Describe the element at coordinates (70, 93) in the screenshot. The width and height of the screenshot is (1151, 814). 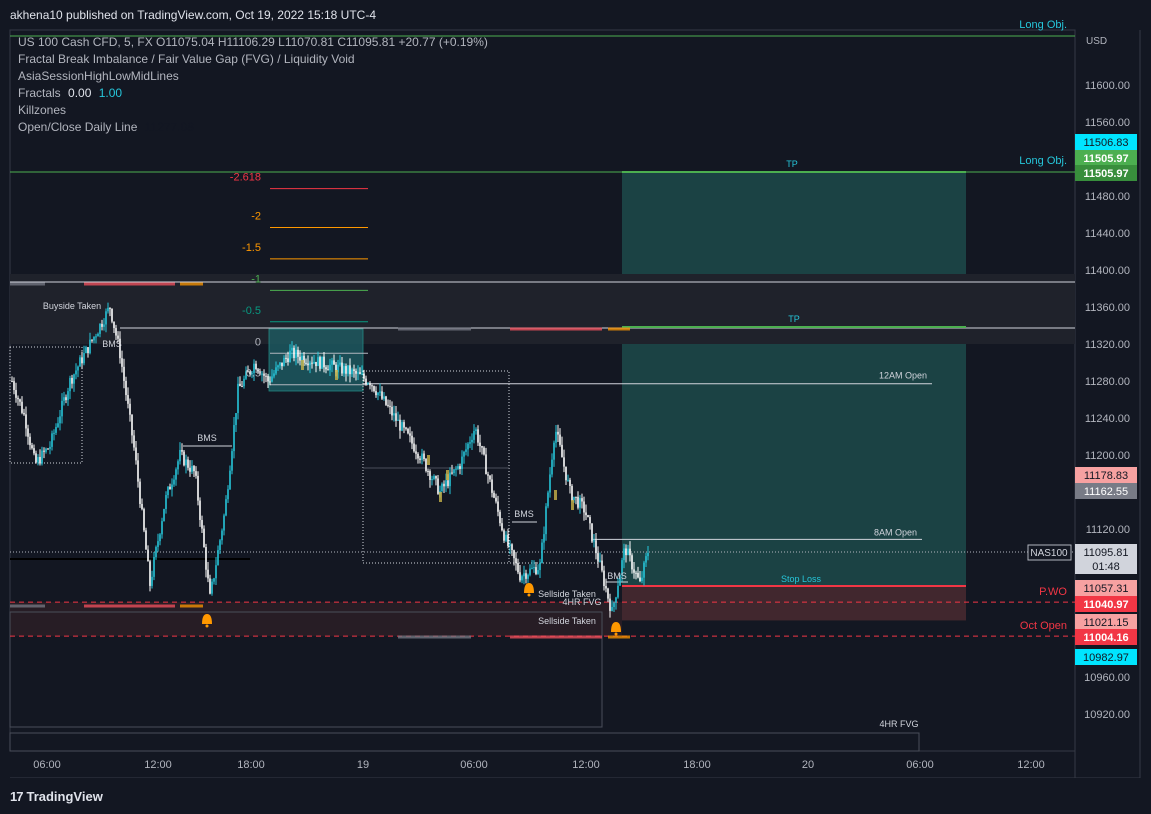
I see `legend-indicator-fractals: Fractals 0.00 1.00` at that location.